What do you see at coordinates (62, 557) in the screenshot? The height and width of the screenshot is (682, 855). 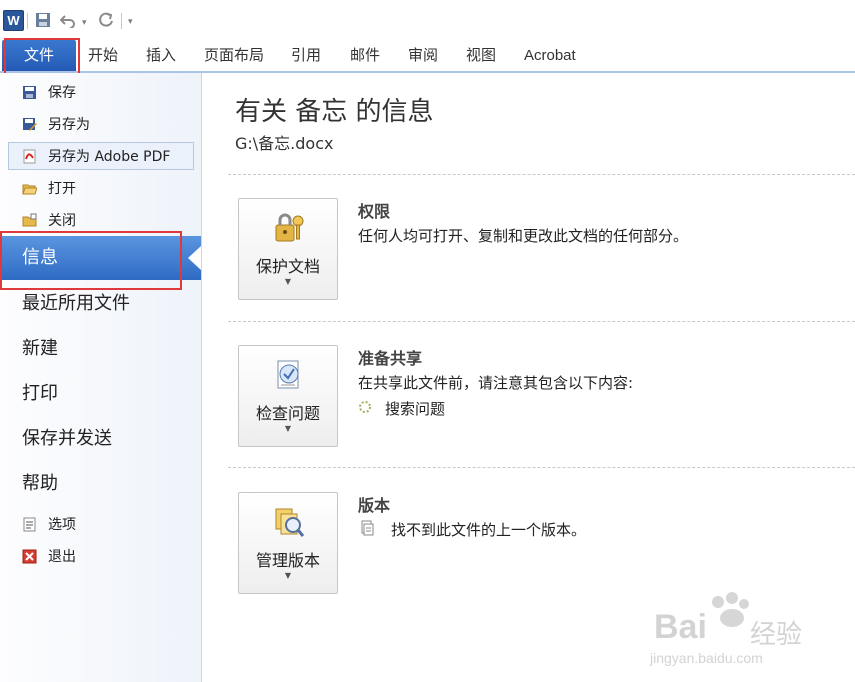 I see `exit-label: 退出` at bounding box center [62, 557].